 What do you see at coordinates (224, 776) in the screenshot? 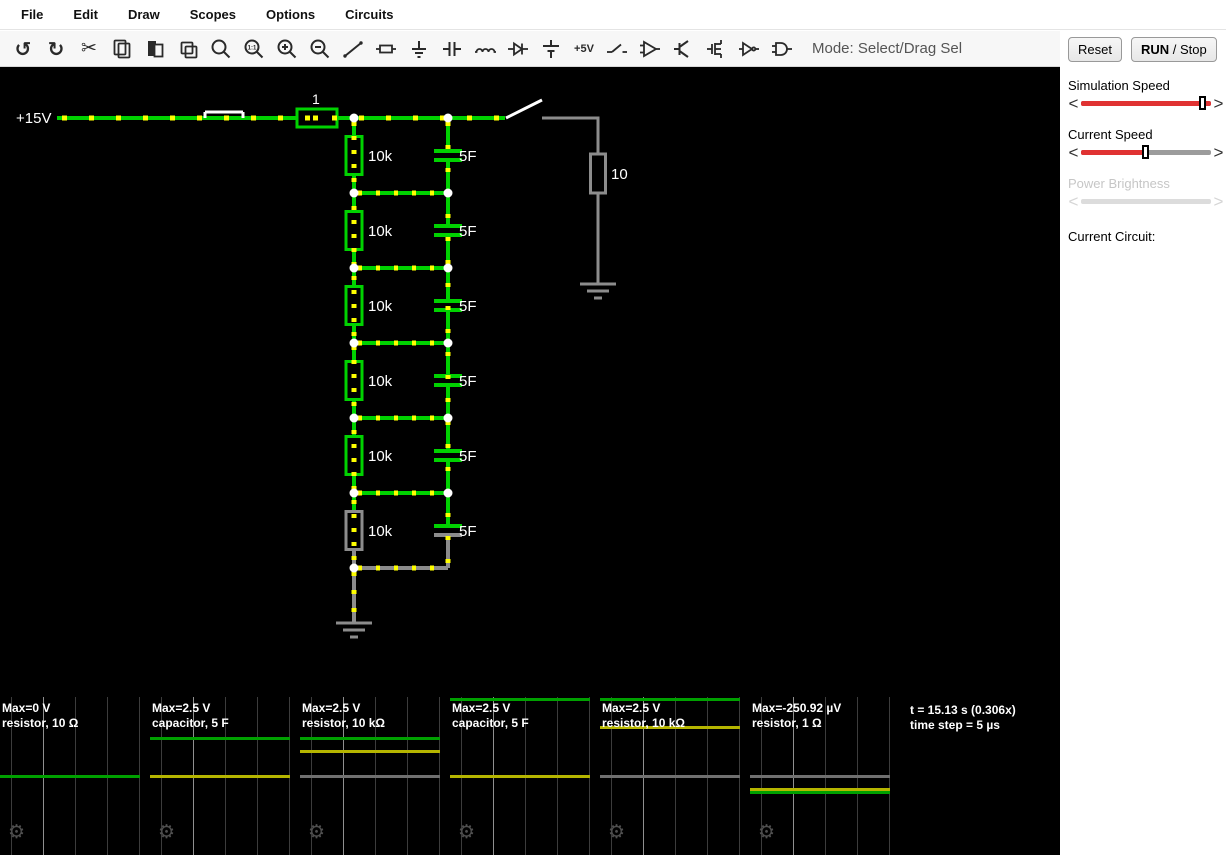
I see `scope-panel-2: Max=2.5 Vcapacitor, 5 F` at bounding box center [224, 776].